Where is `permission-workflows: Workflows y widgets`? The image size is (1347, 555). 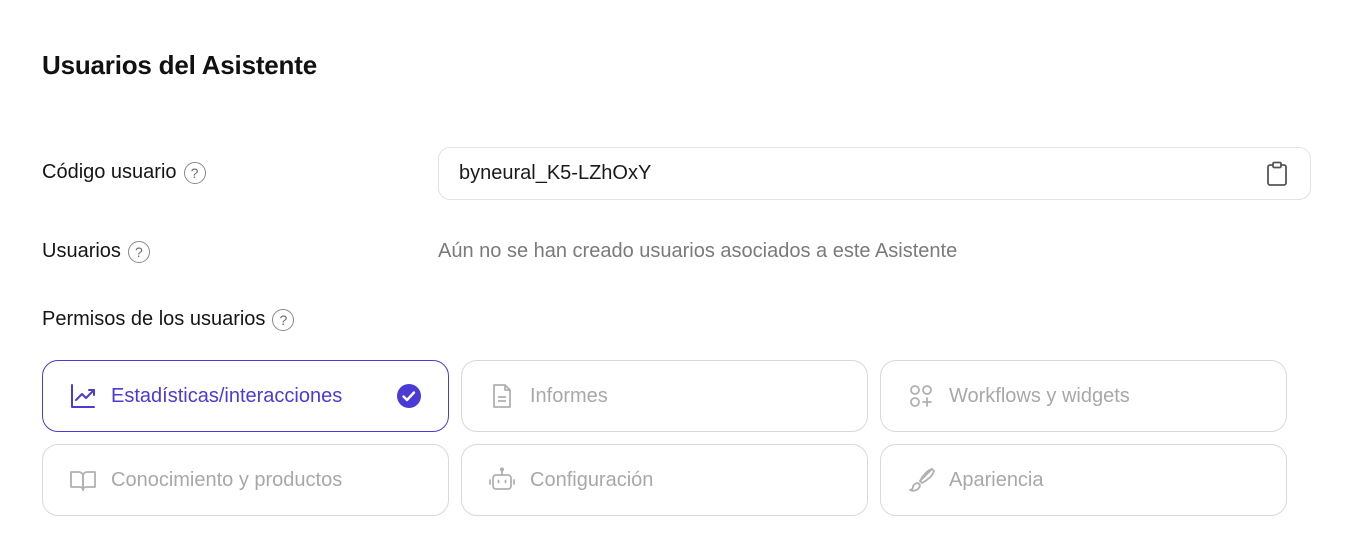 permission-workflows: Workflows y widgets is located at coordinates (1083, 396).